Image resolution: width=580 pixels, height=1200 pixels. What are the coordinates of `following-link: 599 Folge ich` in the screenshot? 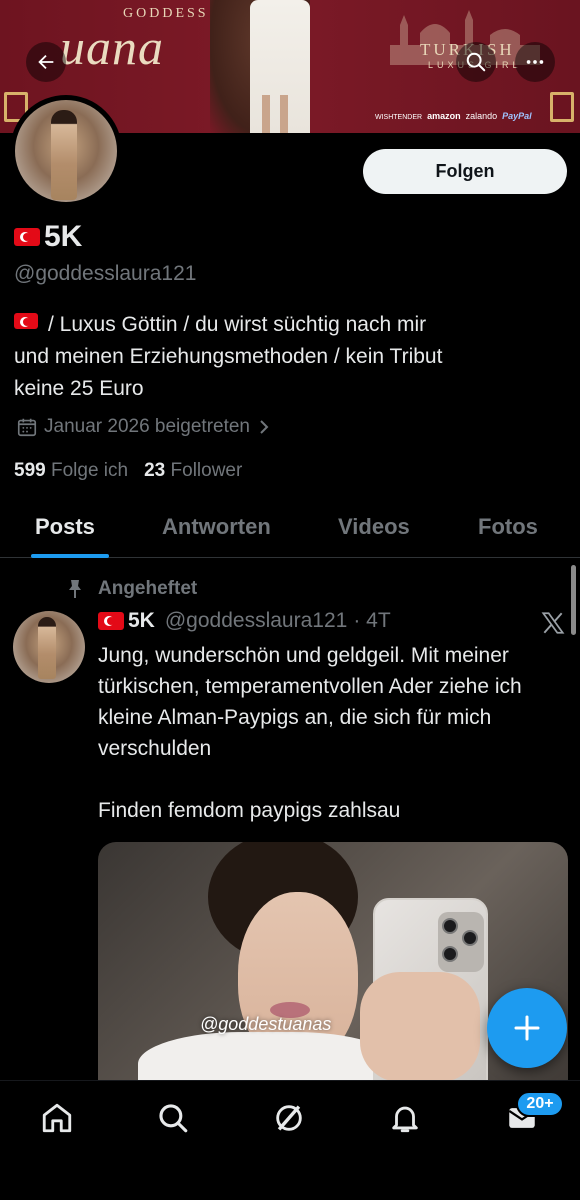 It's located at (71, 471).